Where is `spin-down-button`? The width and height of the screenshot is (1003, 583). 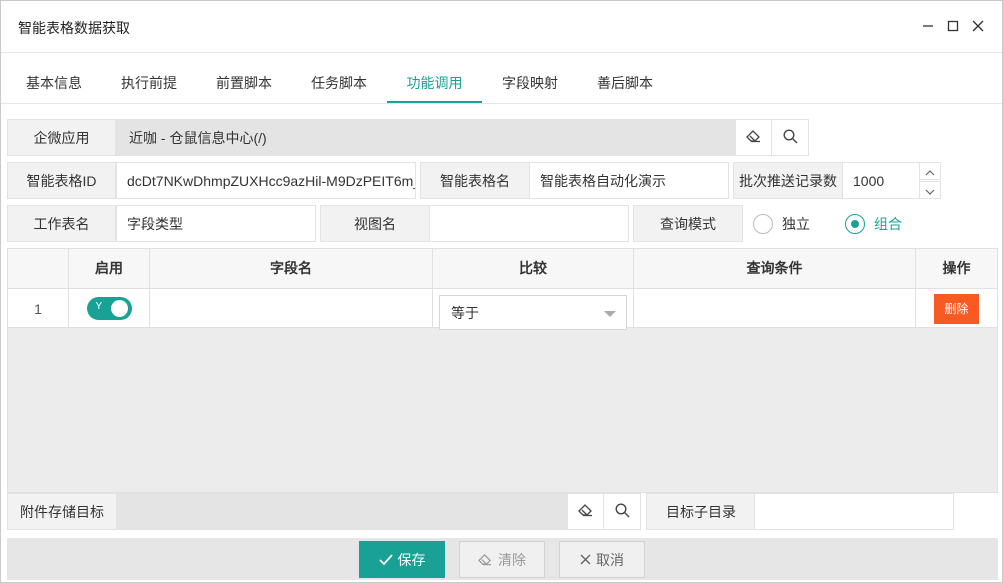 spin-down-button is located at coordinates (930, 190).